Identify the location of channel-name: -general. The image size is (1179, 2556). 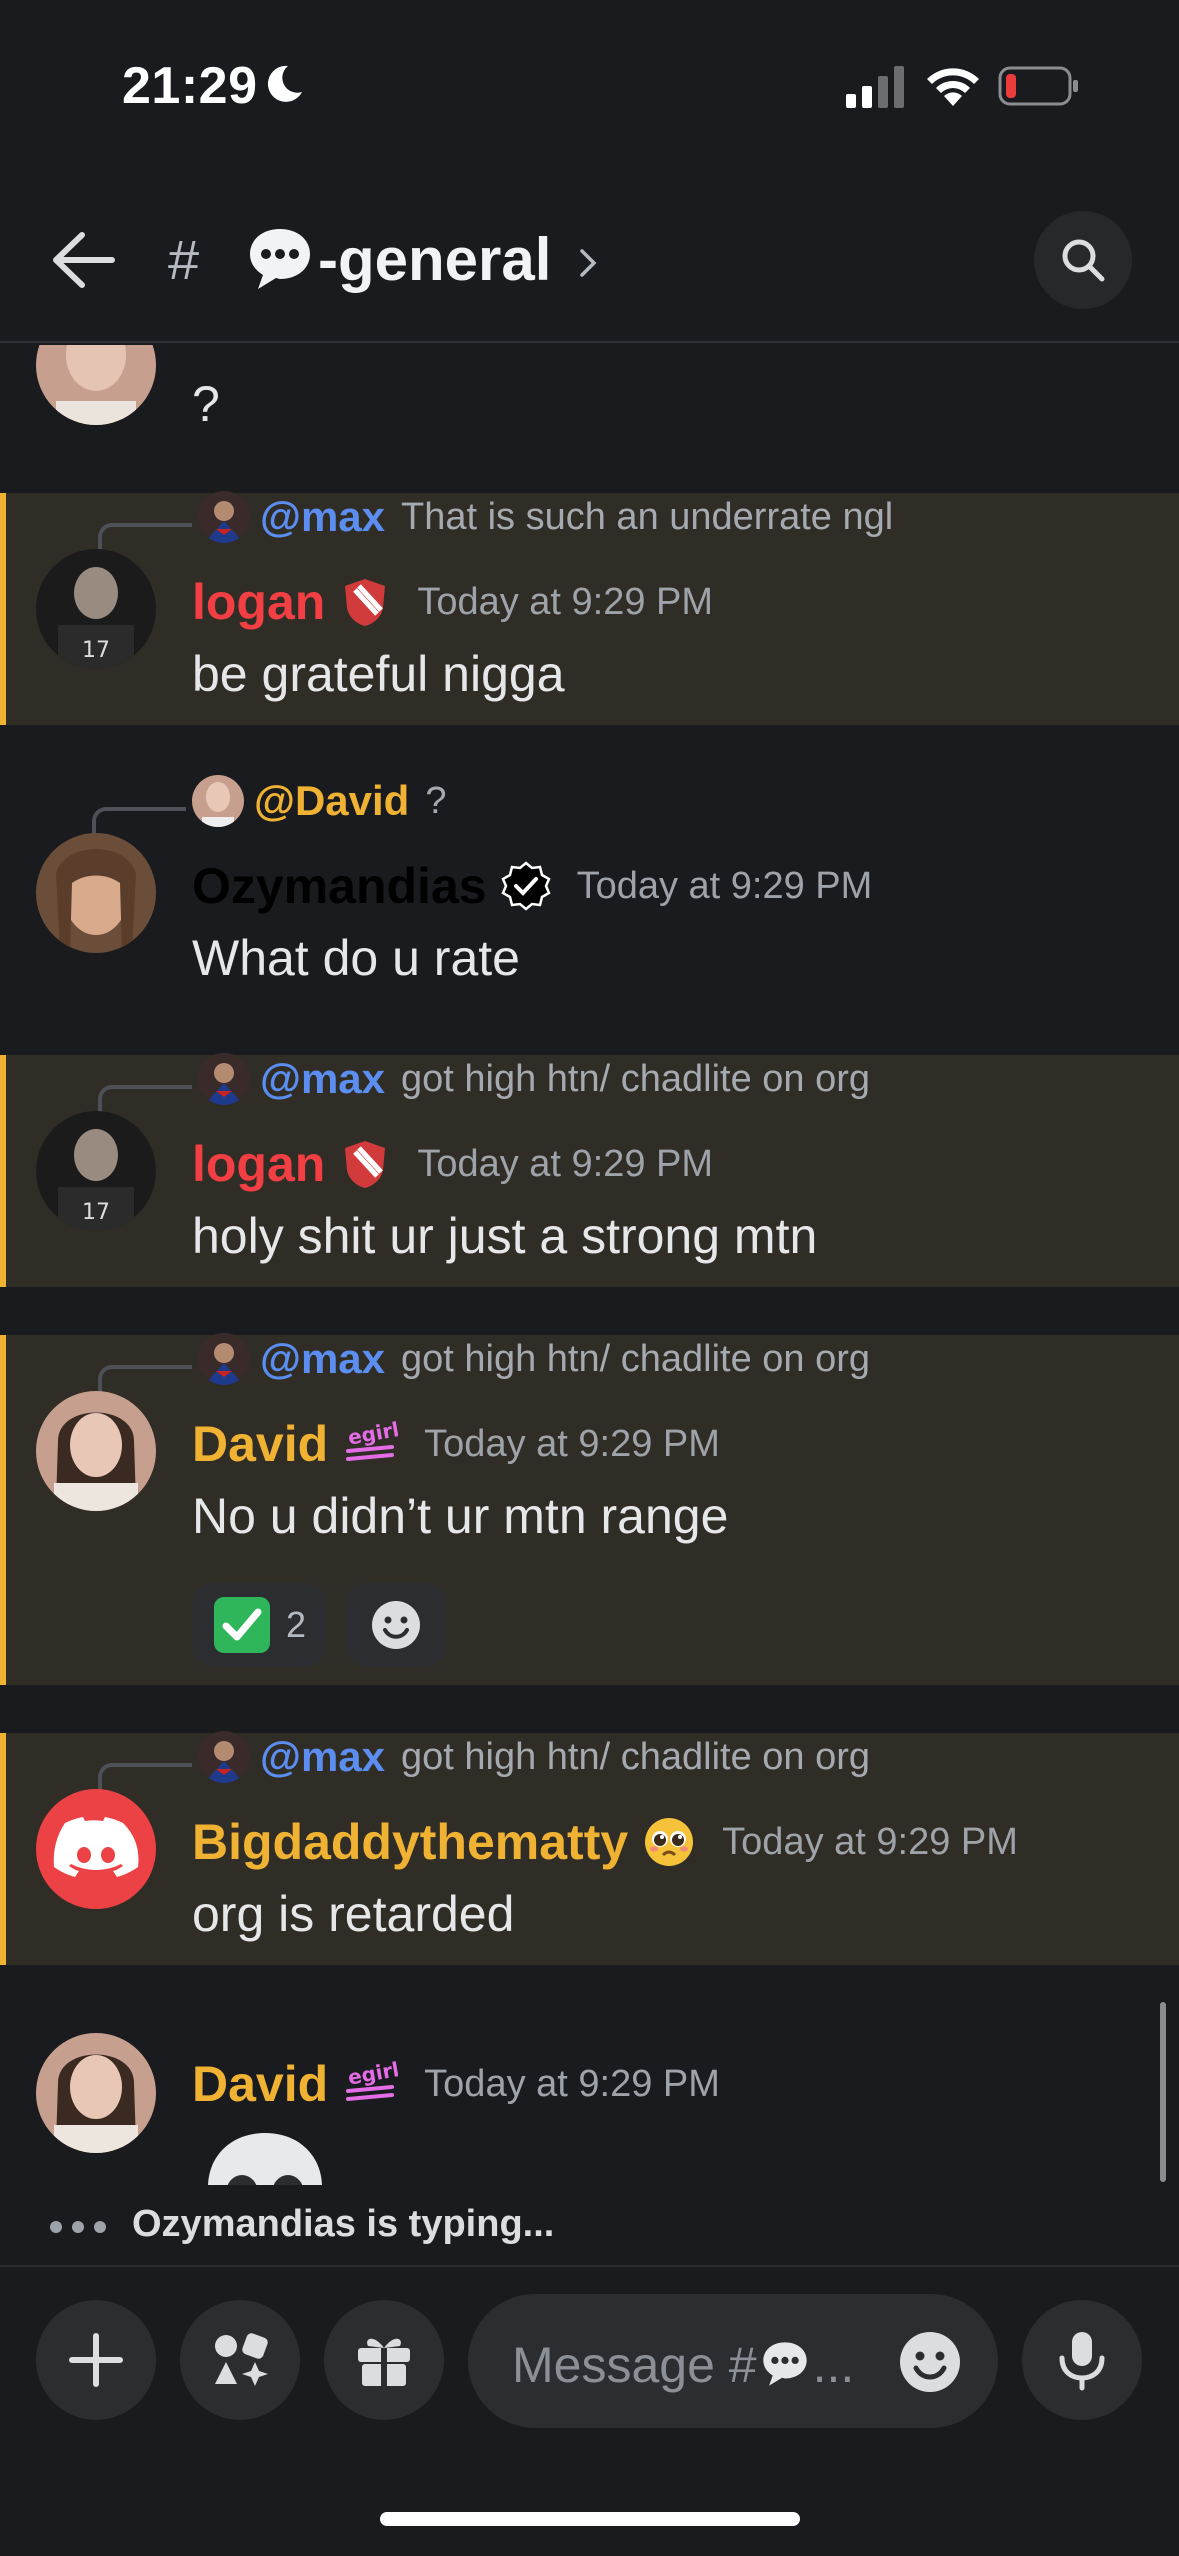
(434, 259).